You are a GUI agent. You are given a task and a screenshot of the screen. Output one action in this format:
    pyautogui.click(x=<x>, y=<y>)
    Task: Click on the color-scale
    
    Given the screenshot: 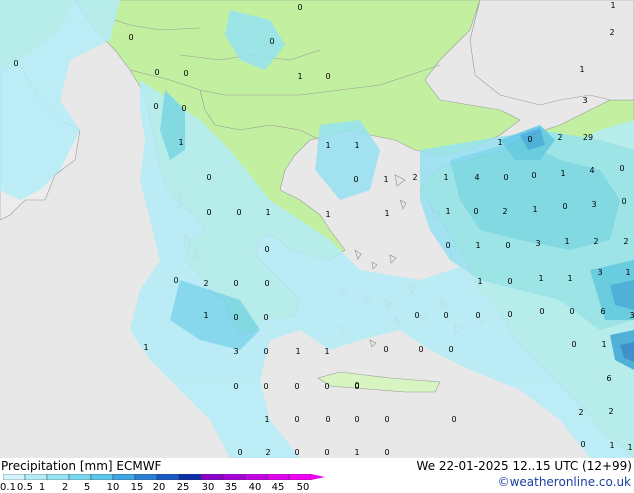 What is the action you would take?
    pyautogui.click(x=164, y=477)
    